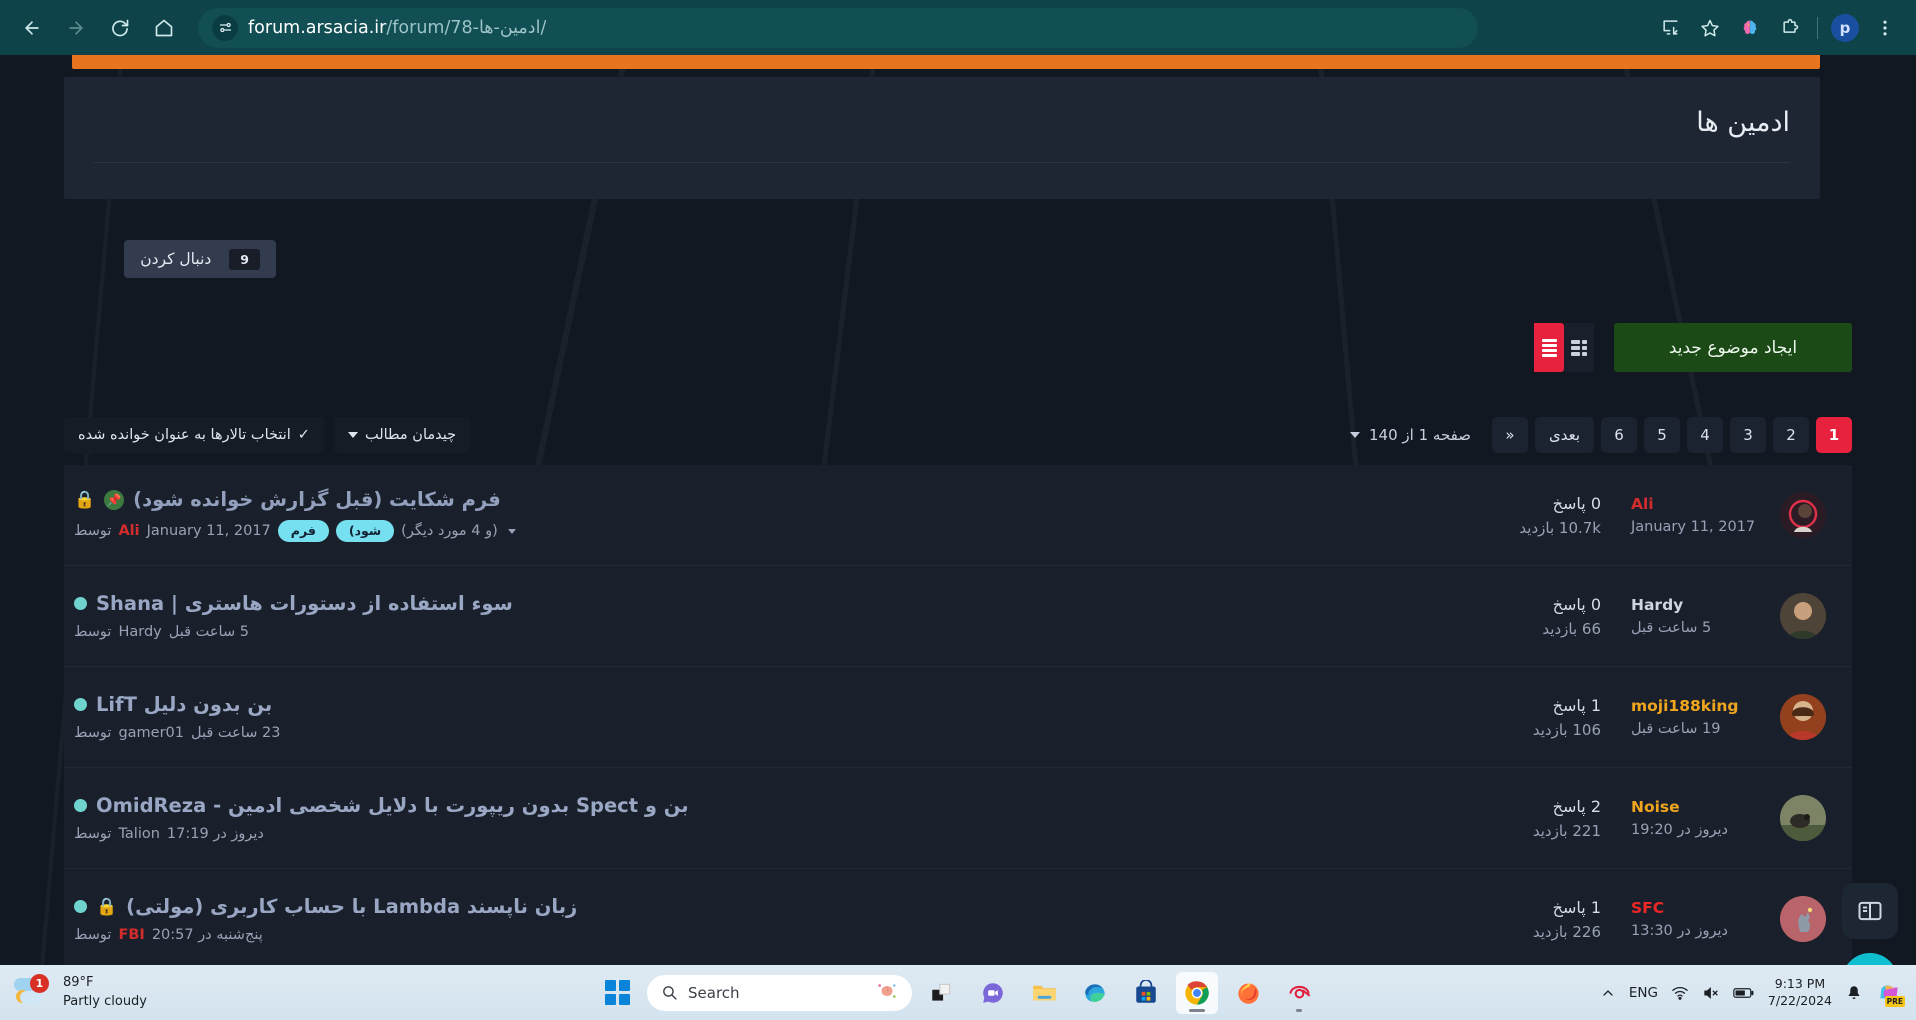  Describe the element at coordinates (1531, 616) in the screenshot. I see `thread-stats: 0 پاسخ 66 بازدید` at that location.